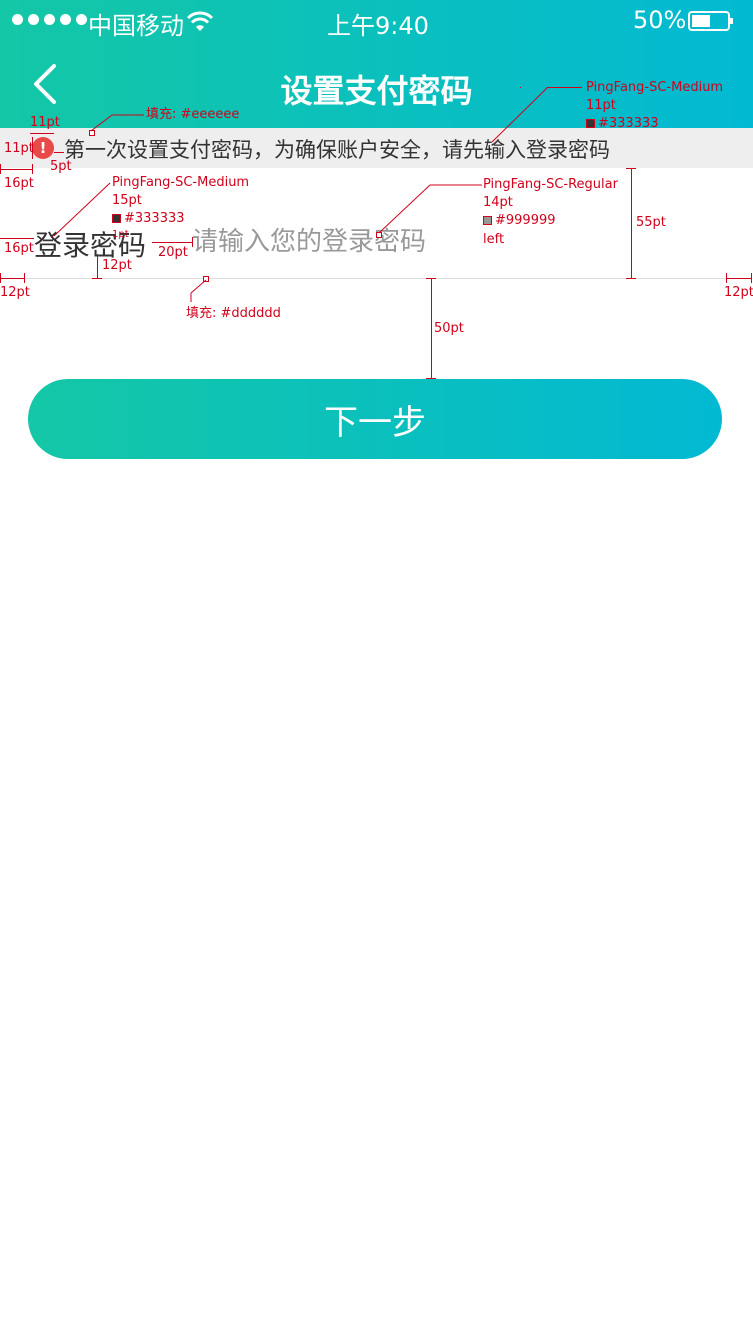  What do you see at coordinates (233, 313) in the screenshot?
I see `annotation-divider-fill: 填充: #dddddd` at bounding box center [233, 313].